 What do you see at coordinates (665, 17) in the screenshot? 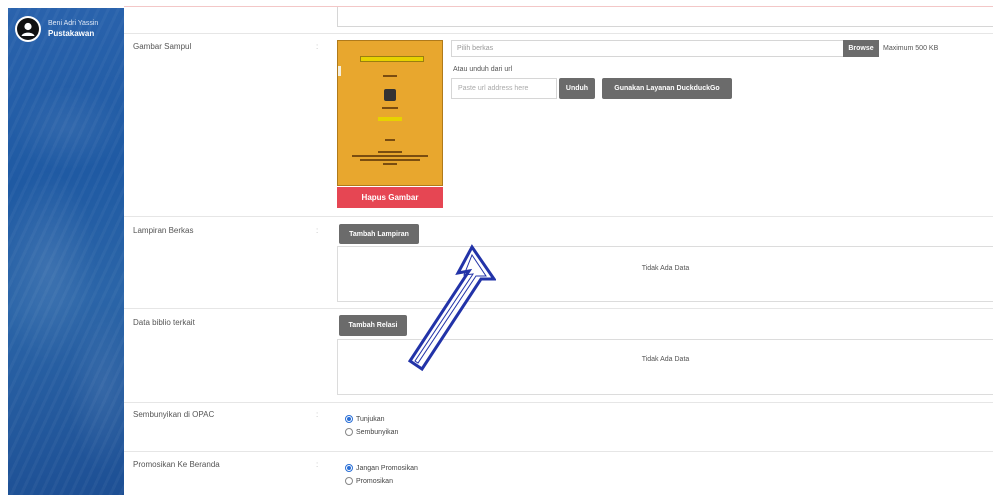
I see `previous-field-input` at bounding box center [665, 17].